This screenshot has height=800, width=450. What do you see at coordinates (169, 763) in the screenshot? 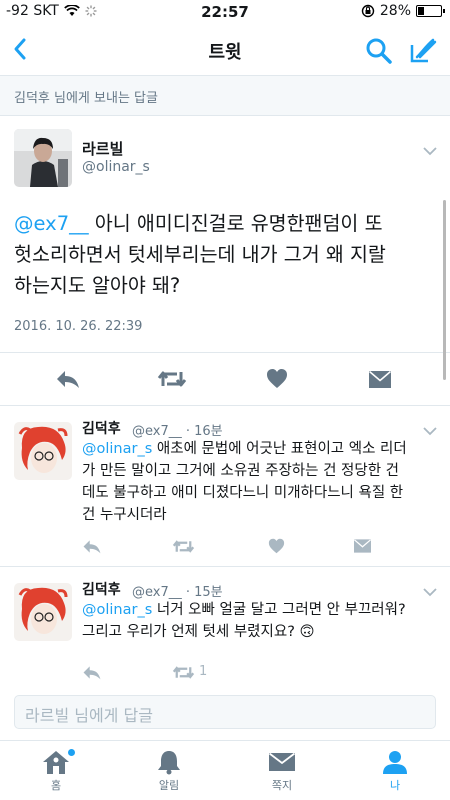
I see `bell-icon` at bounding box center [169, 763].